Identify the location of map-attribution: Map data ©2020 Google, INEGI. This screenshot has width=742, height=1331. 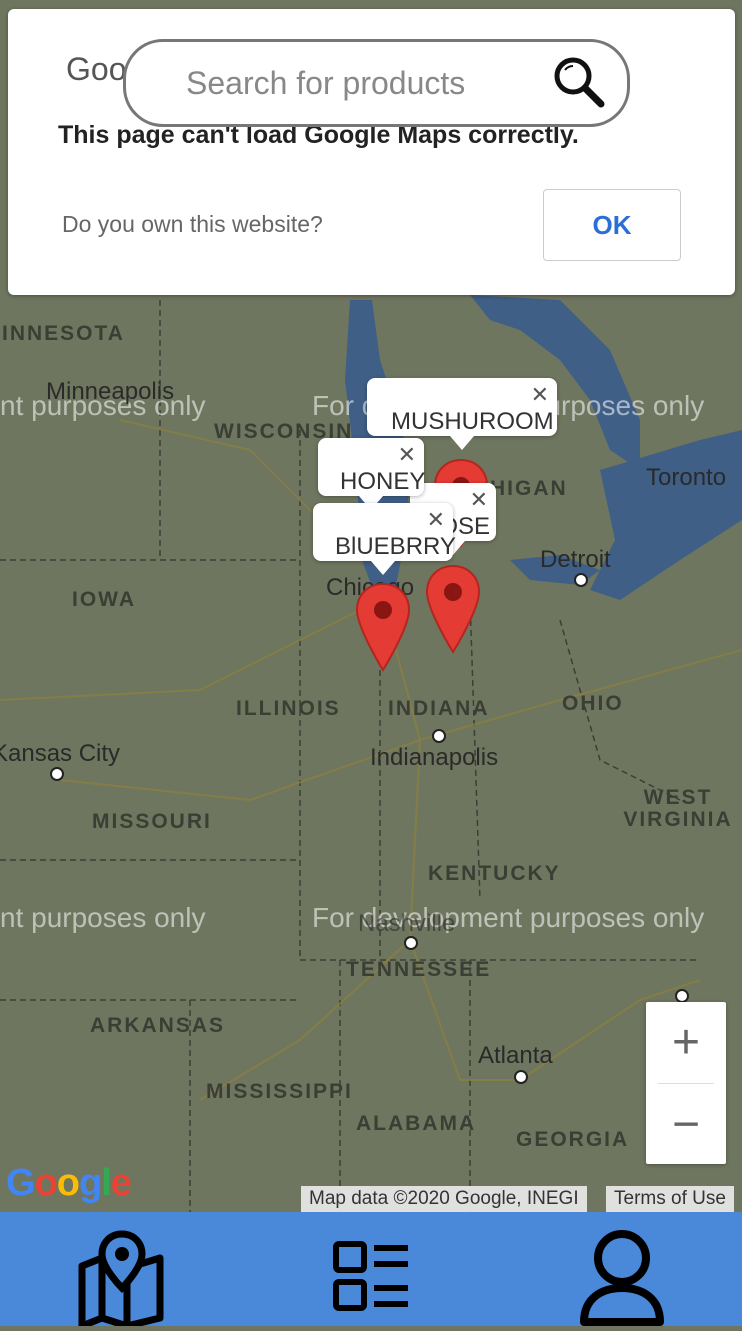
(444, 1199).